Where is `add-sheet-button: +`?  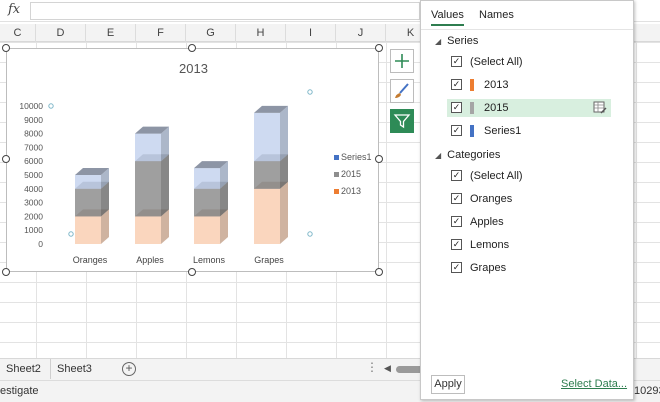 add-sheet-button: + is located at coordinates (129, 369).